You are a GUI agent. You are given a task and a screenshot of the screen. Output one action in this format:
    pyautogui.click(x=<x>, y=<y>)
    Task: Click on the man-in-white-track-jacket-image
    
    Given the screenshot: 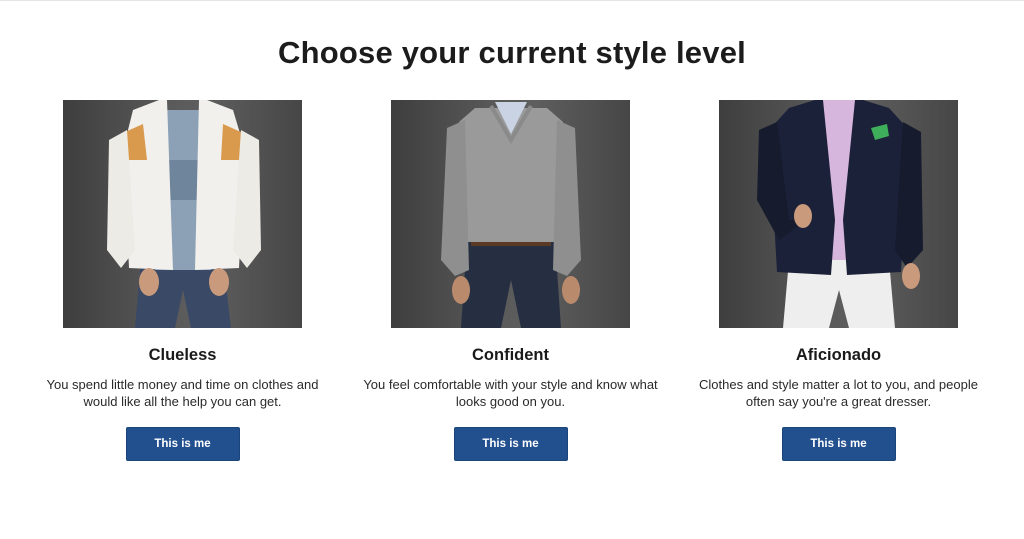 What is the action you would take?
    pyautogui.click(x=184, y=214)
    